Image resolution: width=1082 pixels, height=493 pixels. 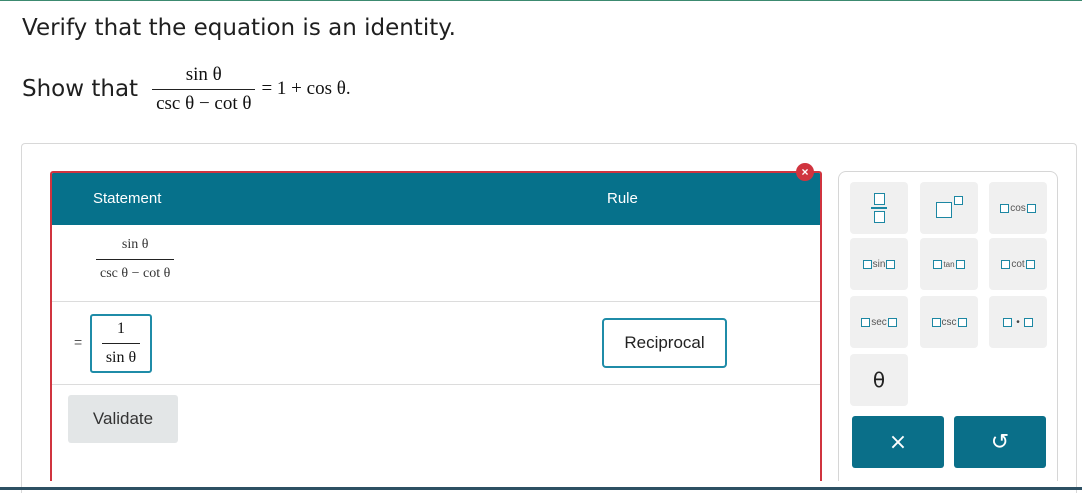 I want to click on identity-rhs: = 1 + cos θ., so click(x=306, y=88).